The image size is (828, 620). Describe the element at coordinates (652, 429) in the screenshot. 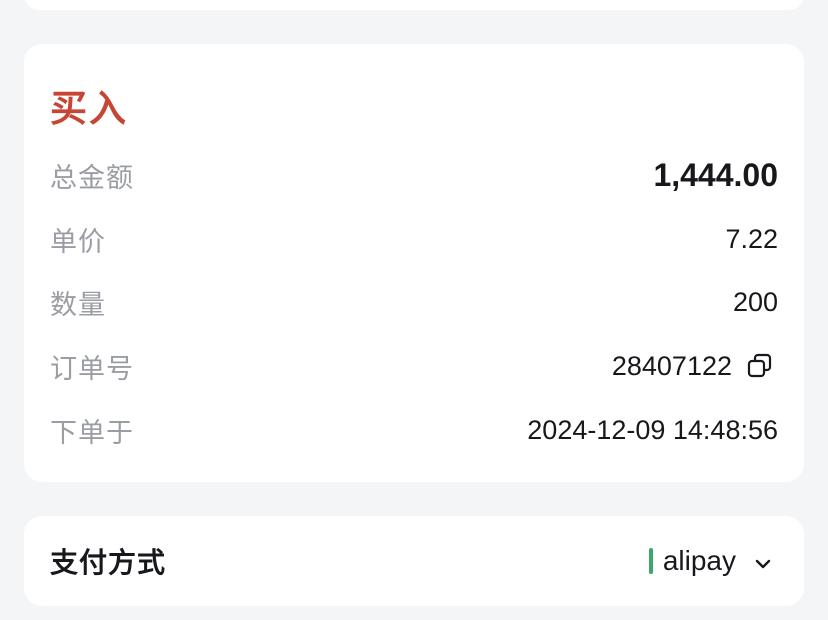

I see `order-time-value: 2024-12-09 14:48:56` at that location.